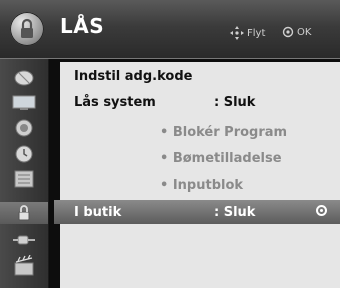 This screenshot has height=288, width=340. What do you see at coordinates (200, 76) in the screenshot?
I see `menu-item-set-password: Indstil adg.kode` at bounding box center [200, 76].